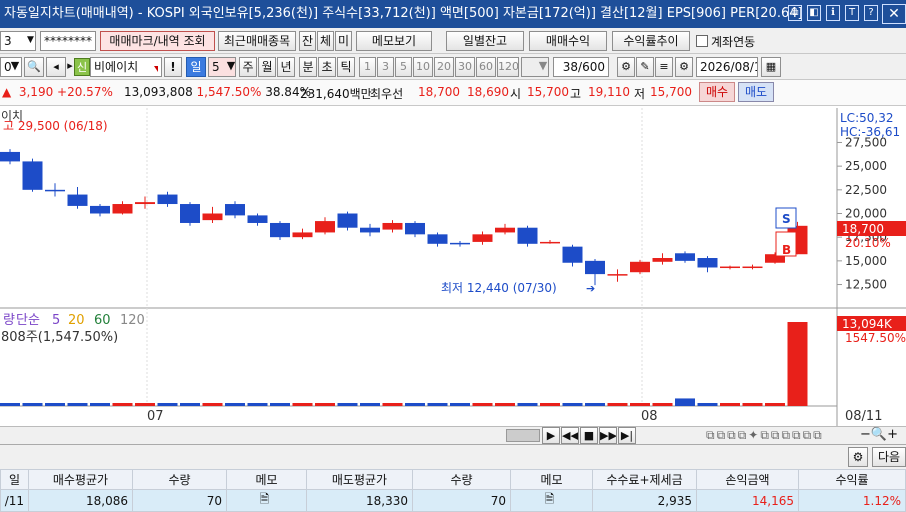 Image resolution: width=906 pixels, height=512 pixels. Describe the element at coordinates (889, 457) in the screenshot. I see `next-button: 다음` at that location.